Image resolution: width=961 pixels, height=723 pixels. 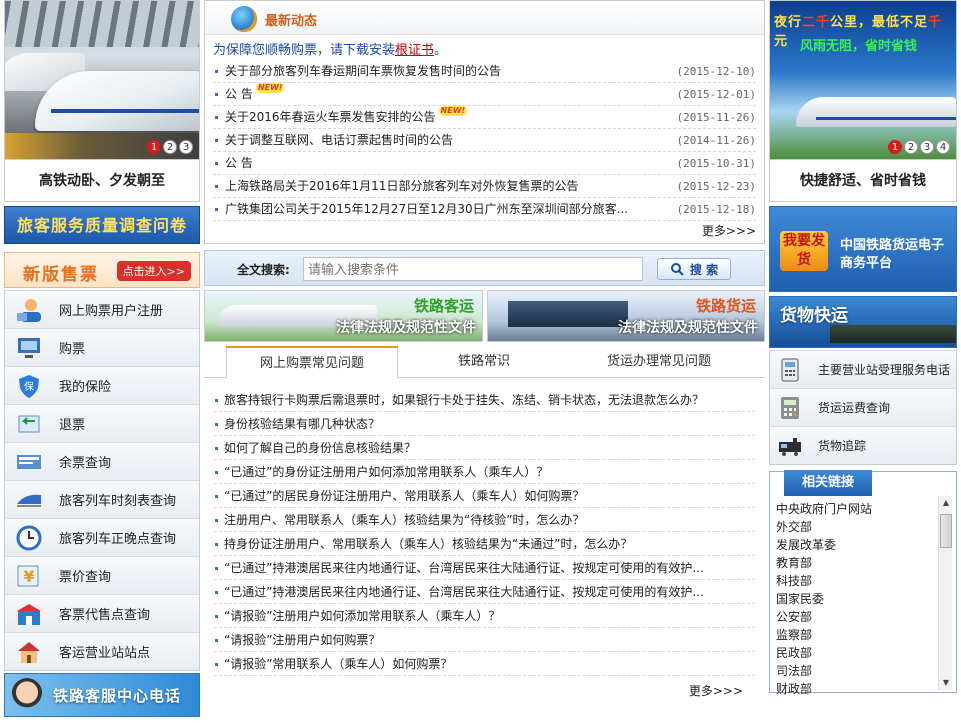 What do you see at coordinates (414, 50) in the screenshot?
I see `root-cert-link: 根证书` at bounding box center [414, 50].